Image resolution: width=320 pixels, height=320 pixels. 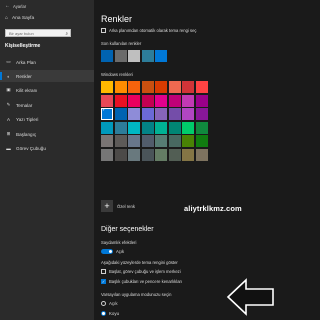 What do you see at coordinates (47, 105) in the screenshot?
I see `sidebar-item-themes: ✎ Temalar` at bounding box center [47, 105].